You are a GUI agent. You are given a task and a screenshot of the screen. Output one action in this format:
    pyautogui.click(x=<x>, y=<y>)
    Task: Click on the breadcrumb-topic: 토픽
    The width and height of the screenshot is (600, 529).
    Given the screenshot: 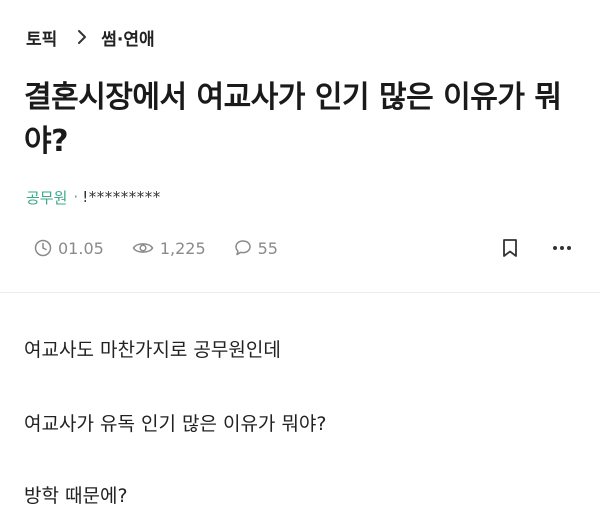 What is the action you would take?
    pyautogui.click(x=41, y=37)
    